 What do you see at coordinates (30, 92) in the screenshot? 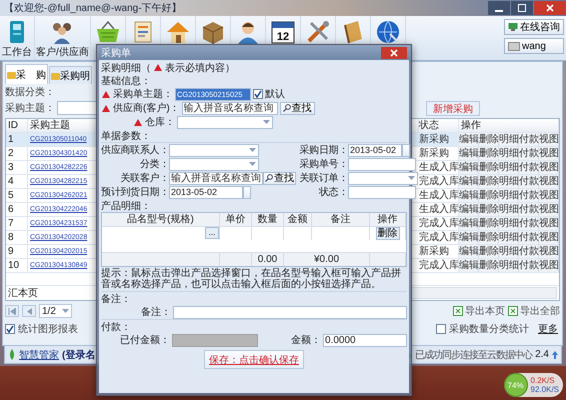
I see `filter-label: 数据分类：` at bounding box center [30, 92].